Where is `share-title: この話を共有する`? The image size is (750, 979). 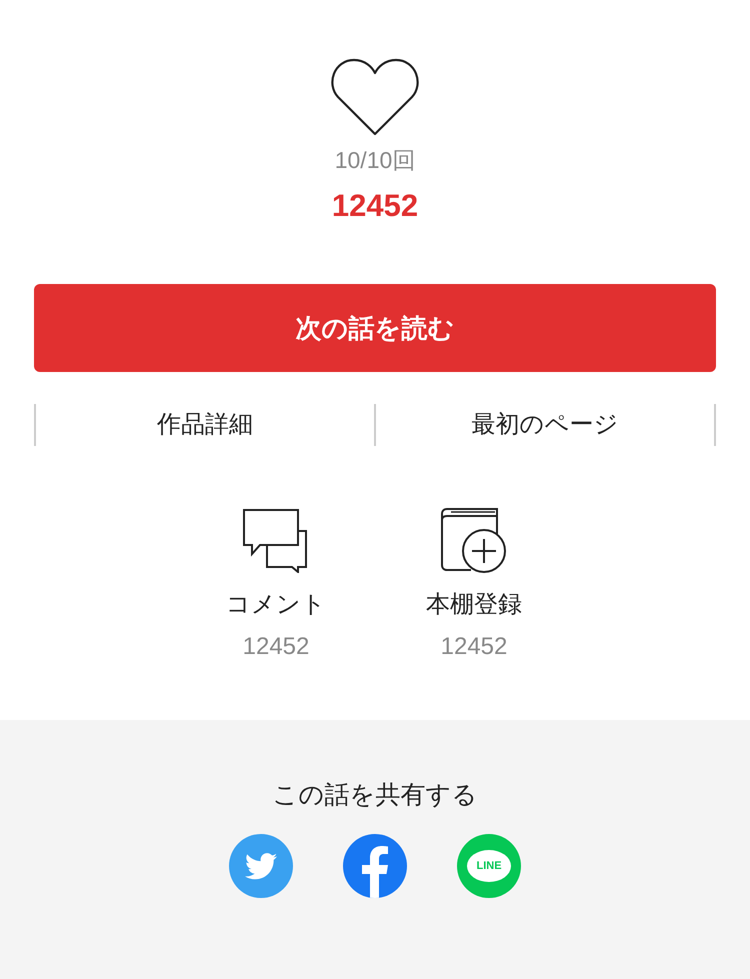 share-title: この話を共有する is located at coordinates (375, 795).